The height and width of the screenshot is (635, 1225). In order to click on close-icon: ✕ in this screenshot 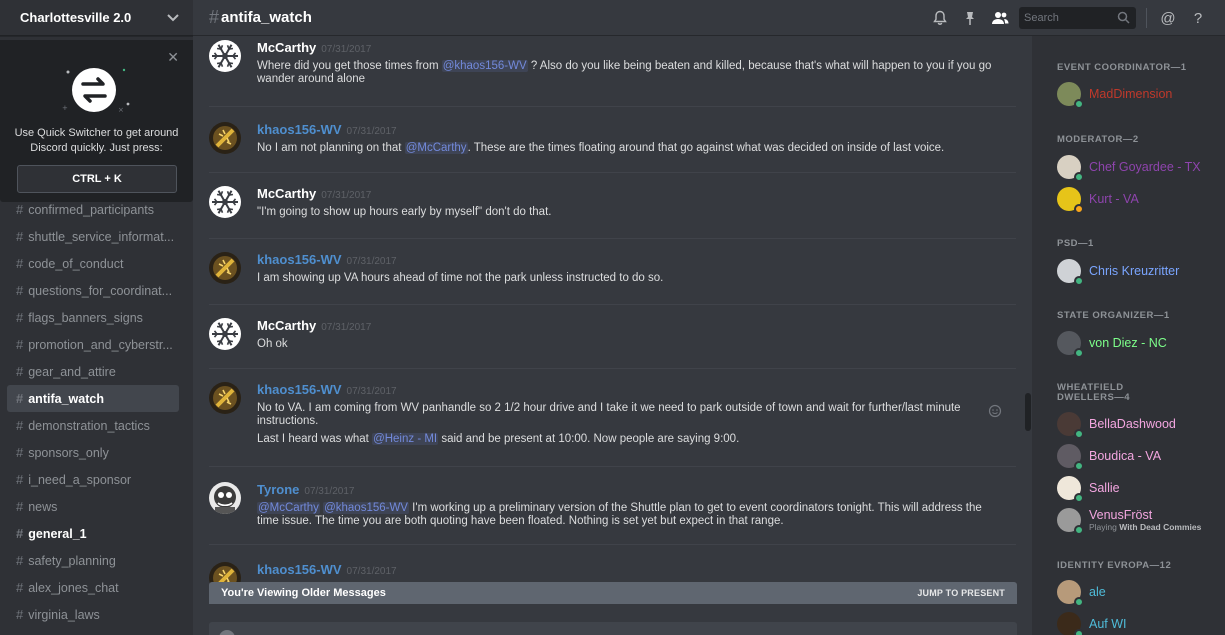, I will do `click(173, 57)`.